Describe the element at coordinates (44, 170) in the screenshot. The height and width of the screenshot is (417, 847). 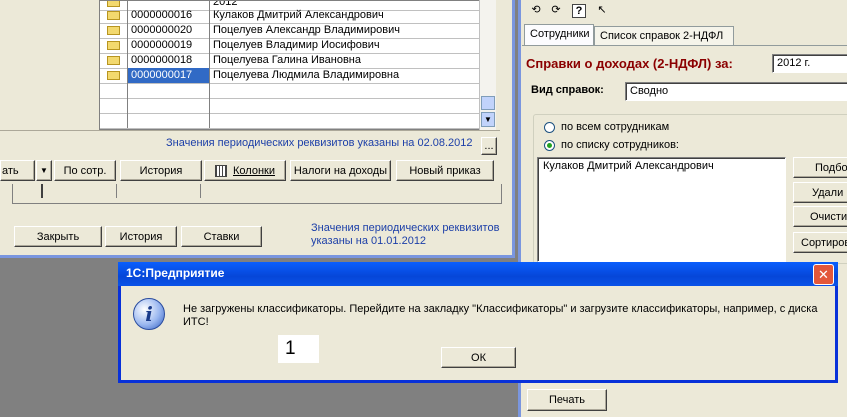
I see `dropdown-arrow-icon: ▼` at that location.